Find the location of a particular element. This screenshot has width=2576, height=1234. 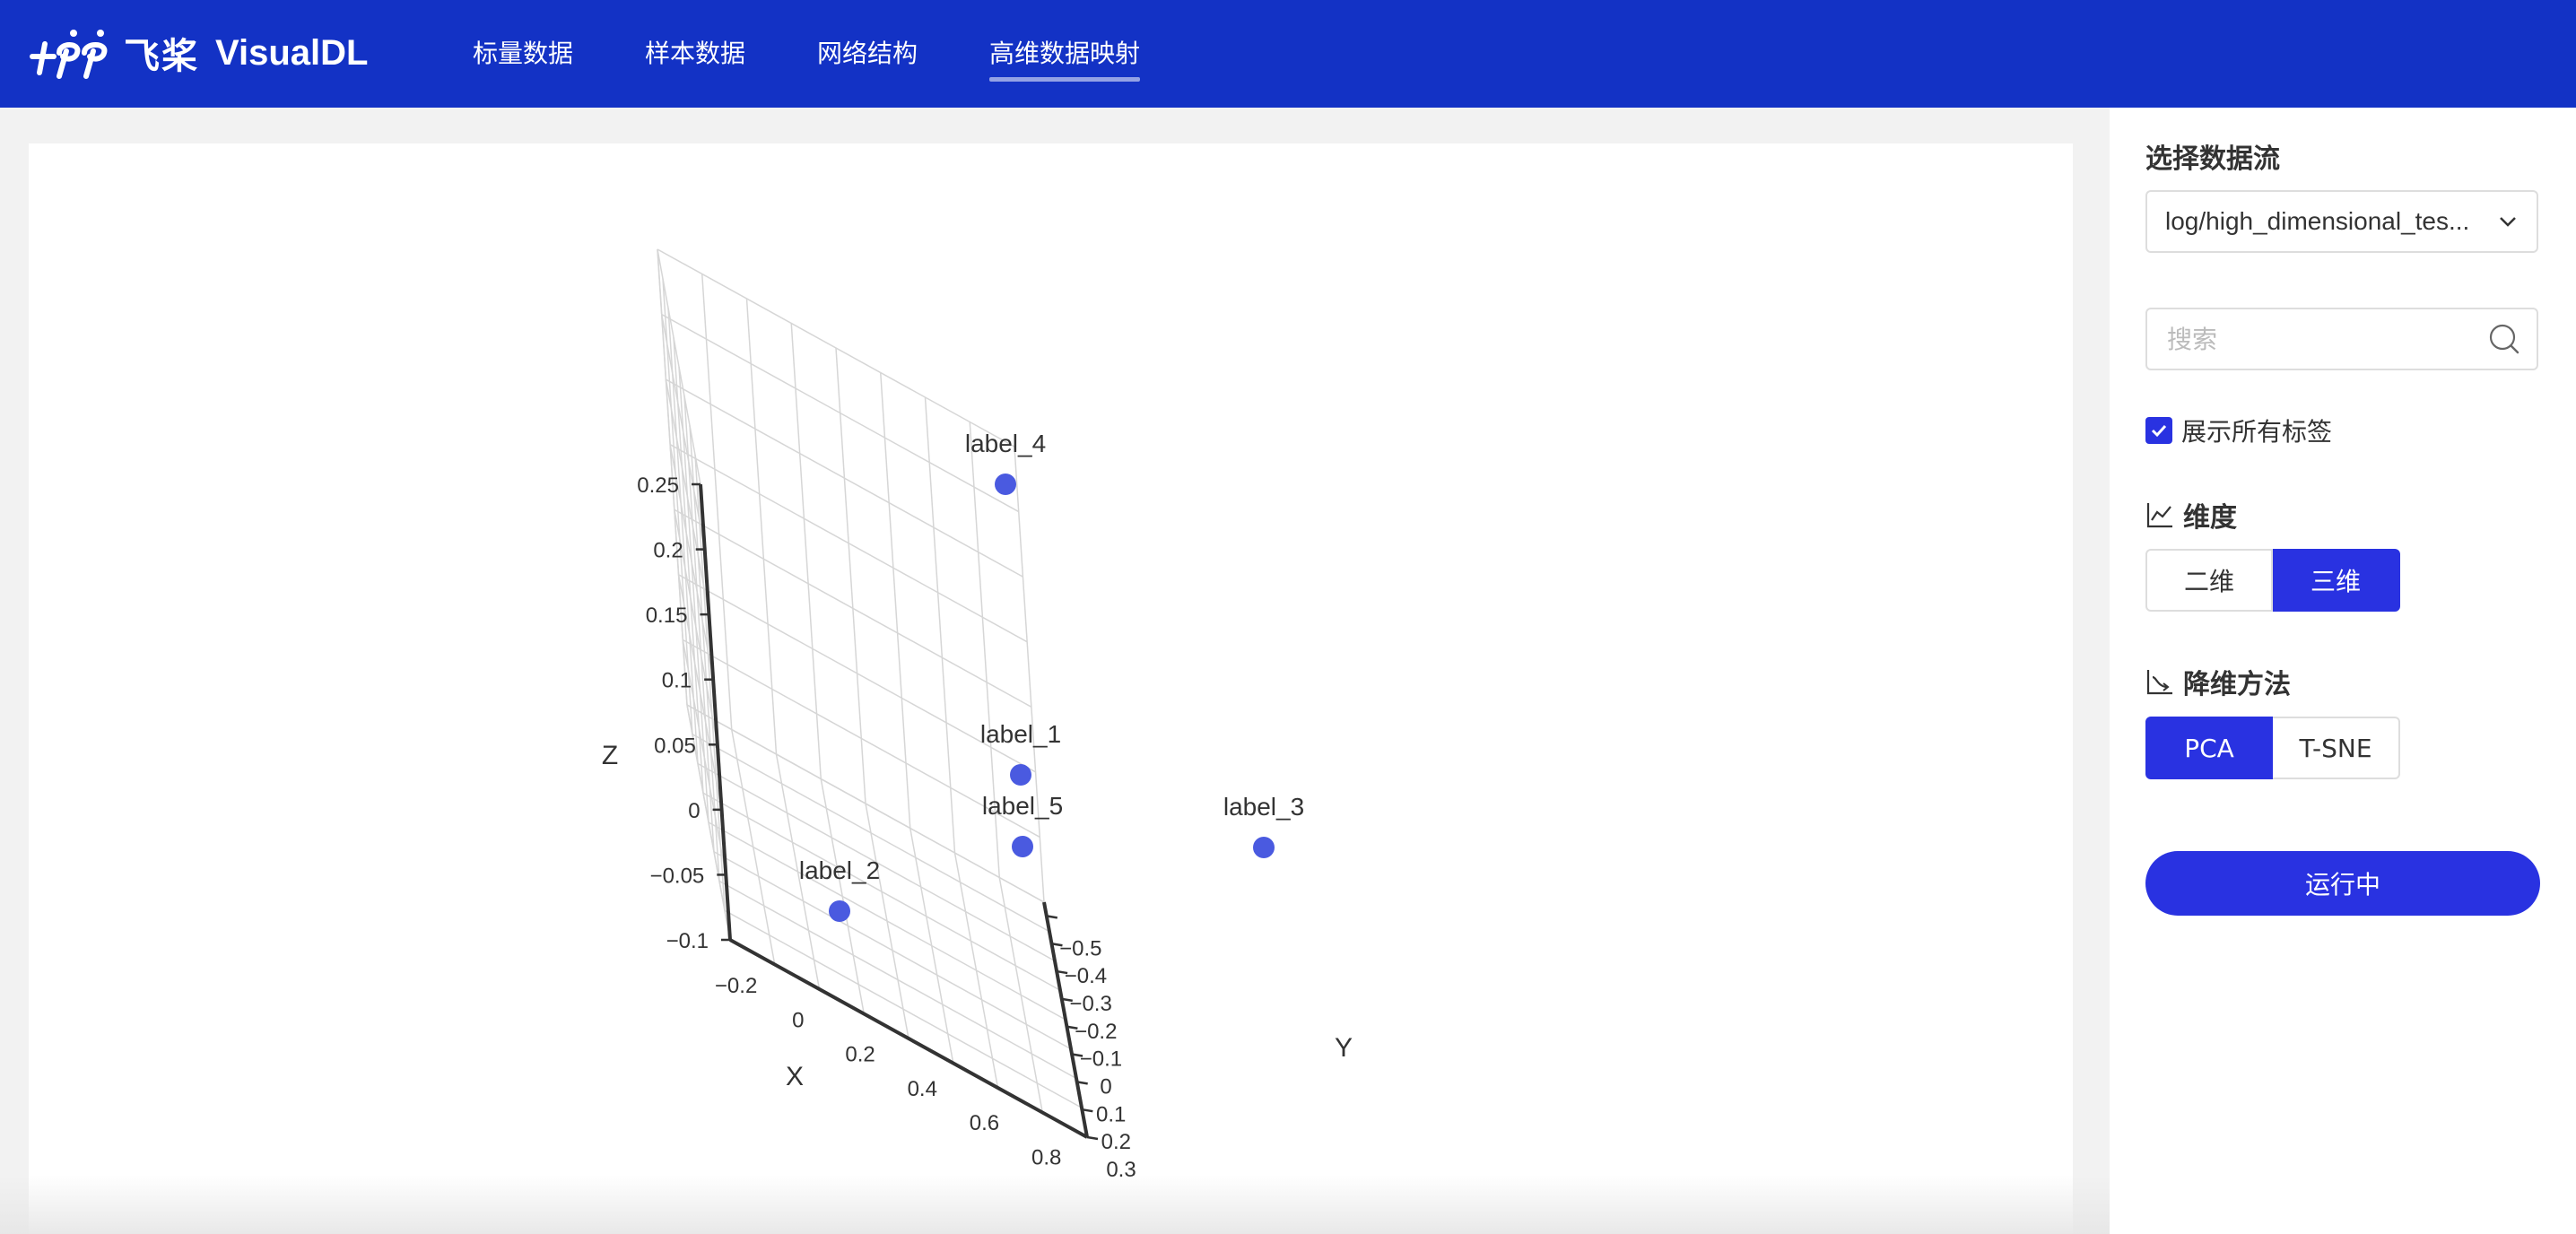

check-icon is located at coordinates (2159, 431).